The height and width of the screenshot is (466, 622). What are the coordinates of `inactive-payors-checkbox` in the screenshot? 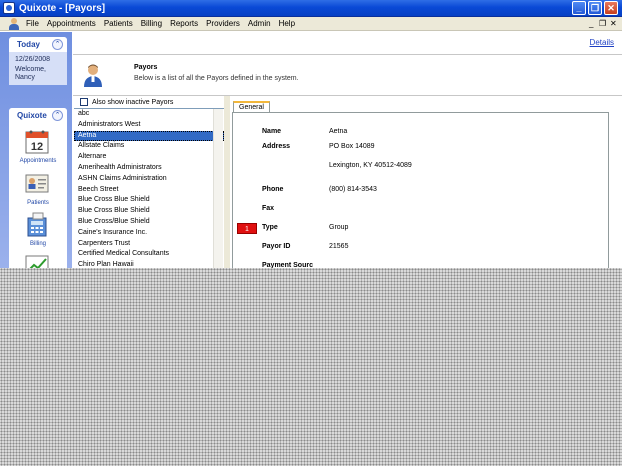 It's located at (84, 102).